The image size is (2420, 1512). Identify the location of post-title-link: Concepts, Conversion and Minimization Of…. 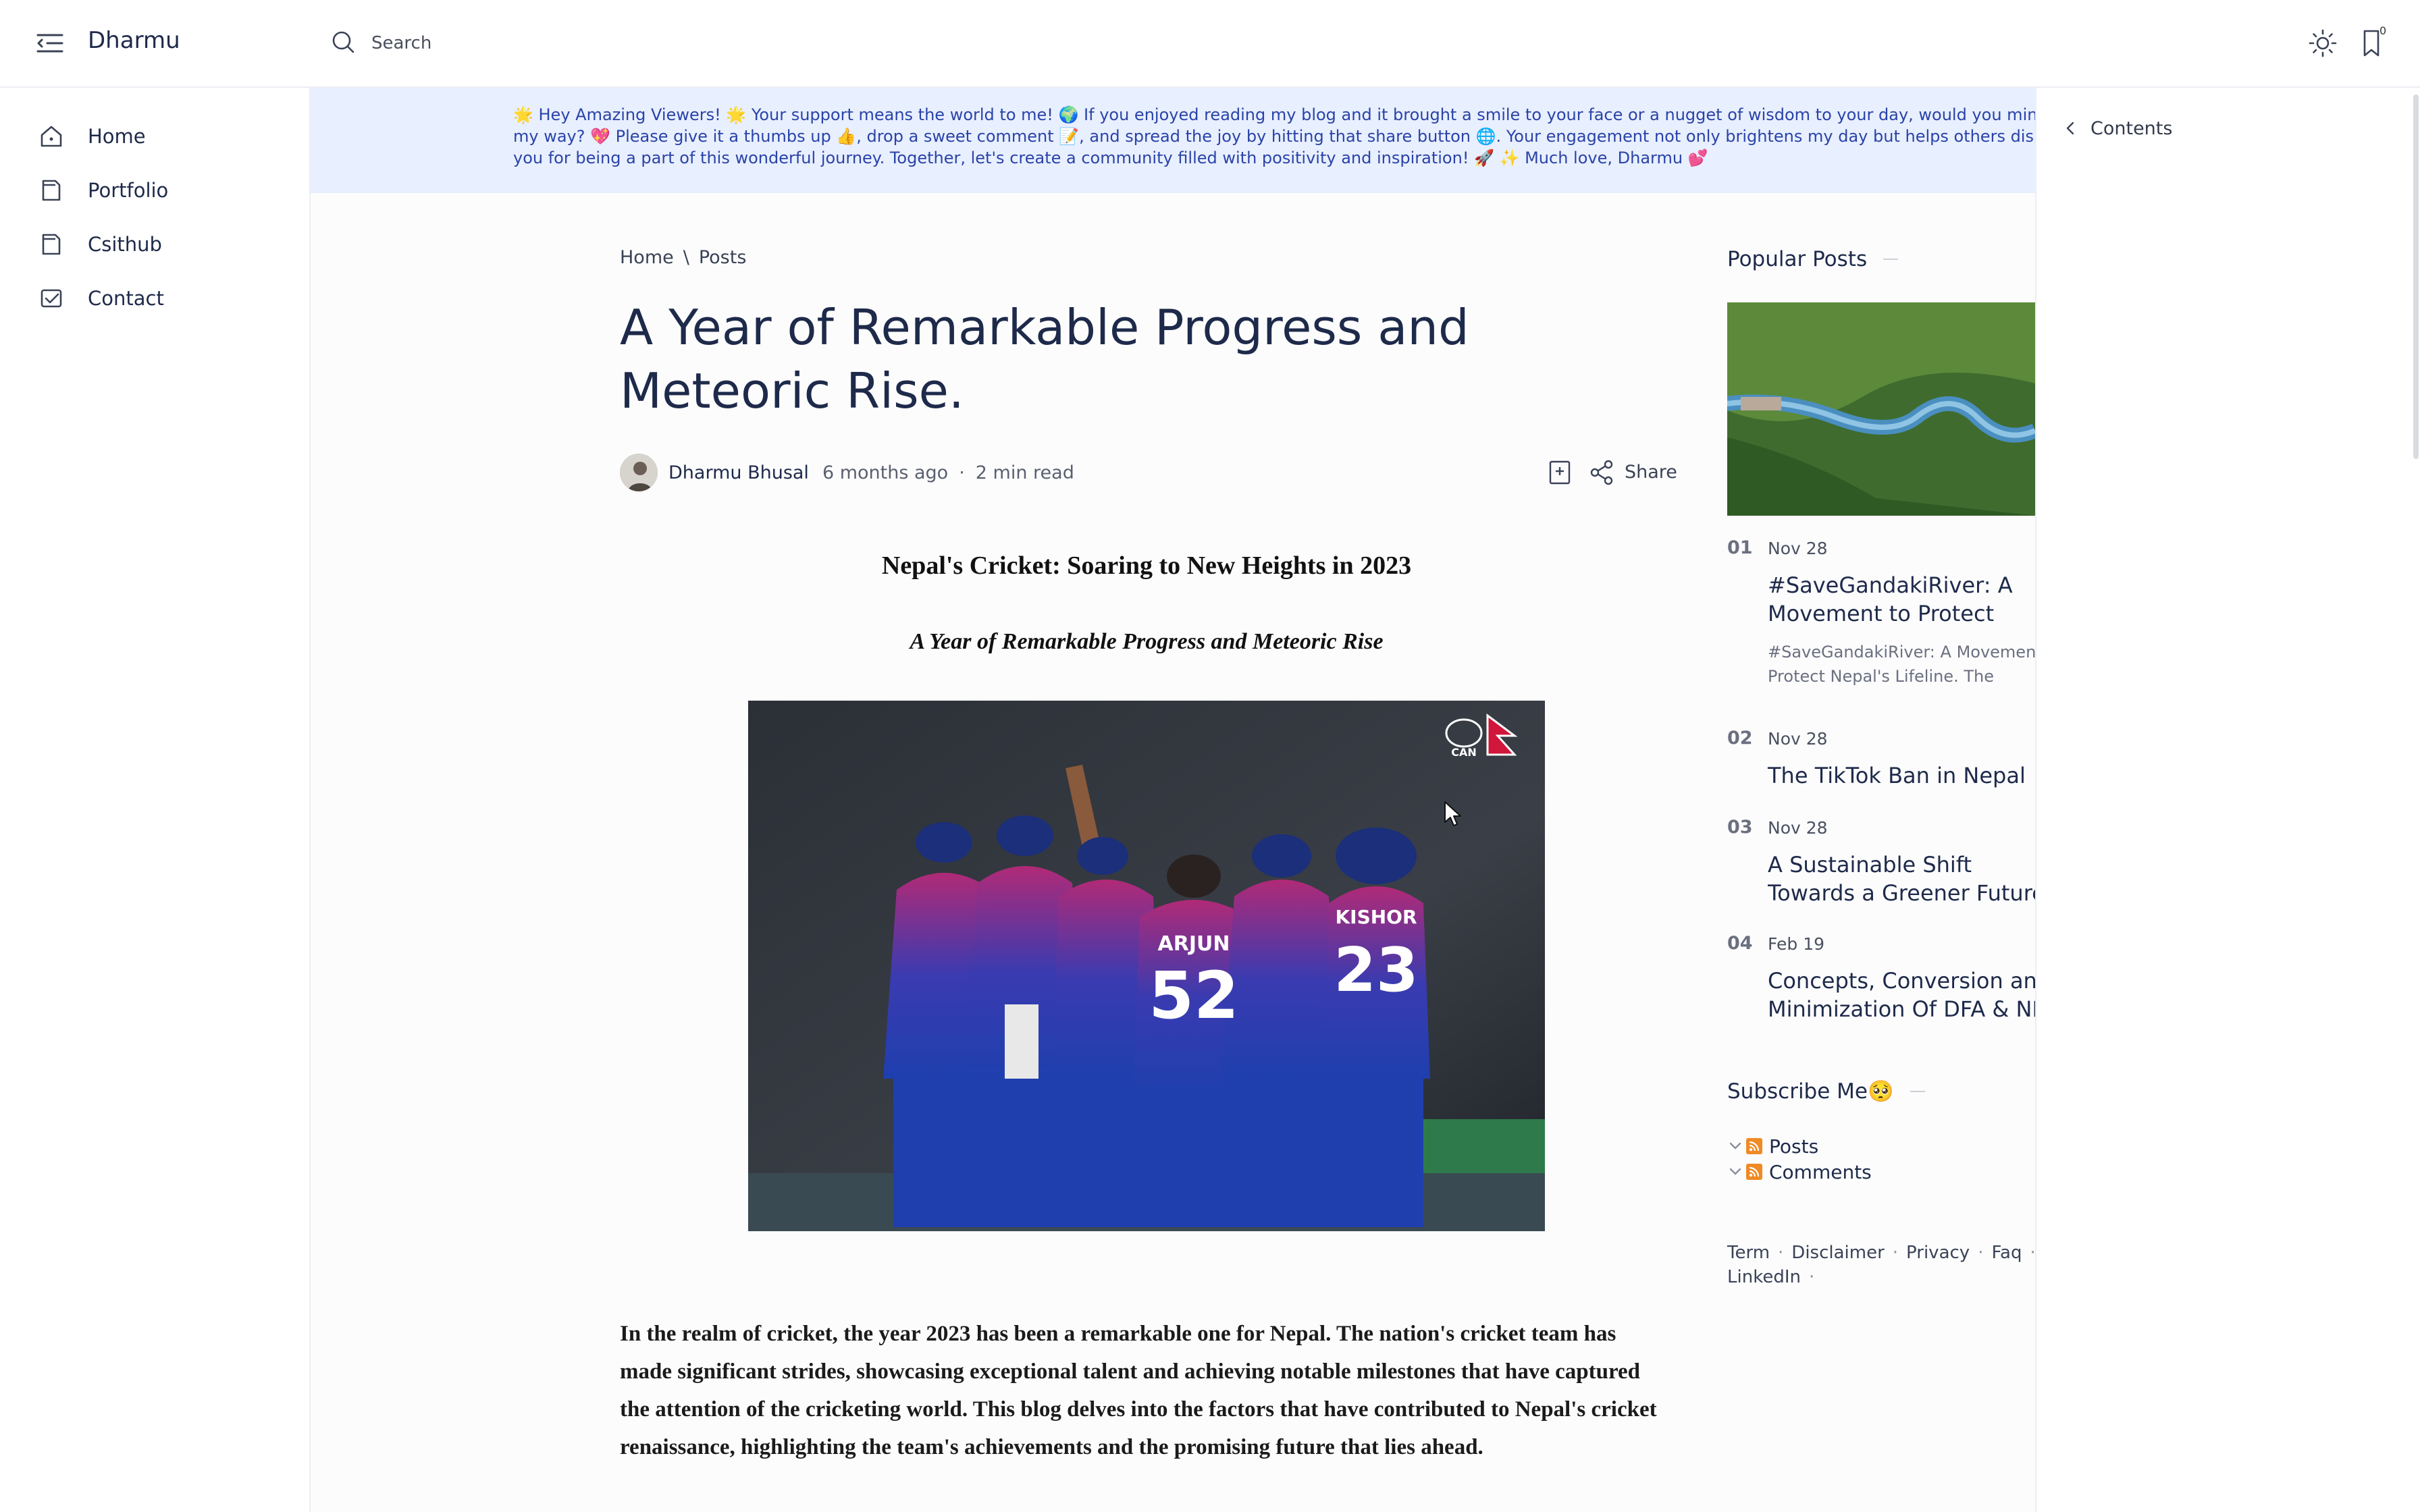
(1901, 997).